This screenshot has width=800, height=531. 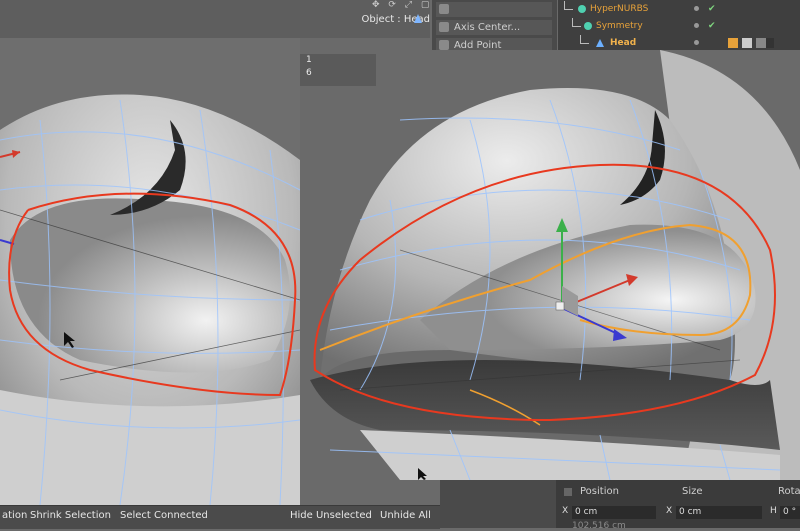 I want to click on position-x-label: X, so click(x=565, y=511).